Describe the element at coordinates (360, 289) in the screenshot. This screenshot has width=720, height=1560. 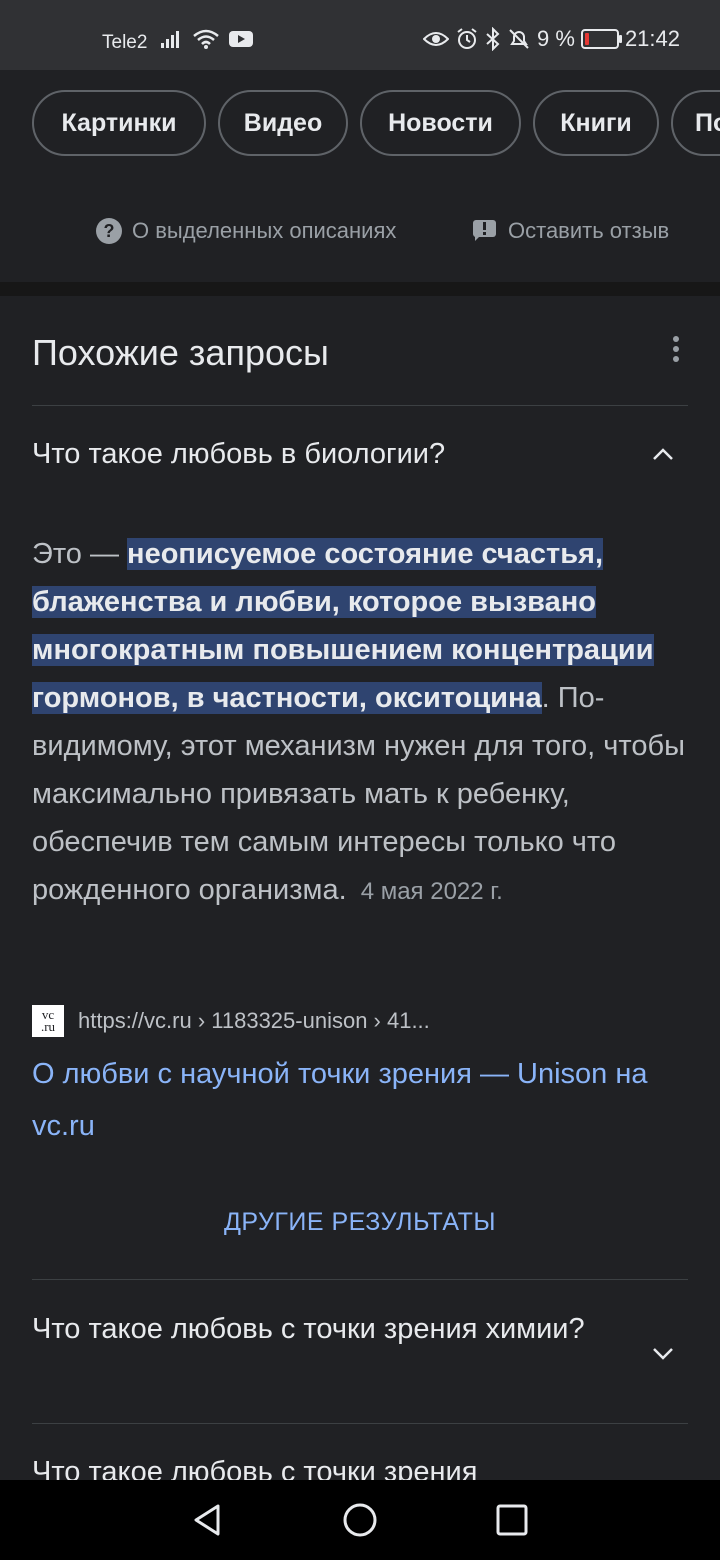
I see `section-divider` at that location.